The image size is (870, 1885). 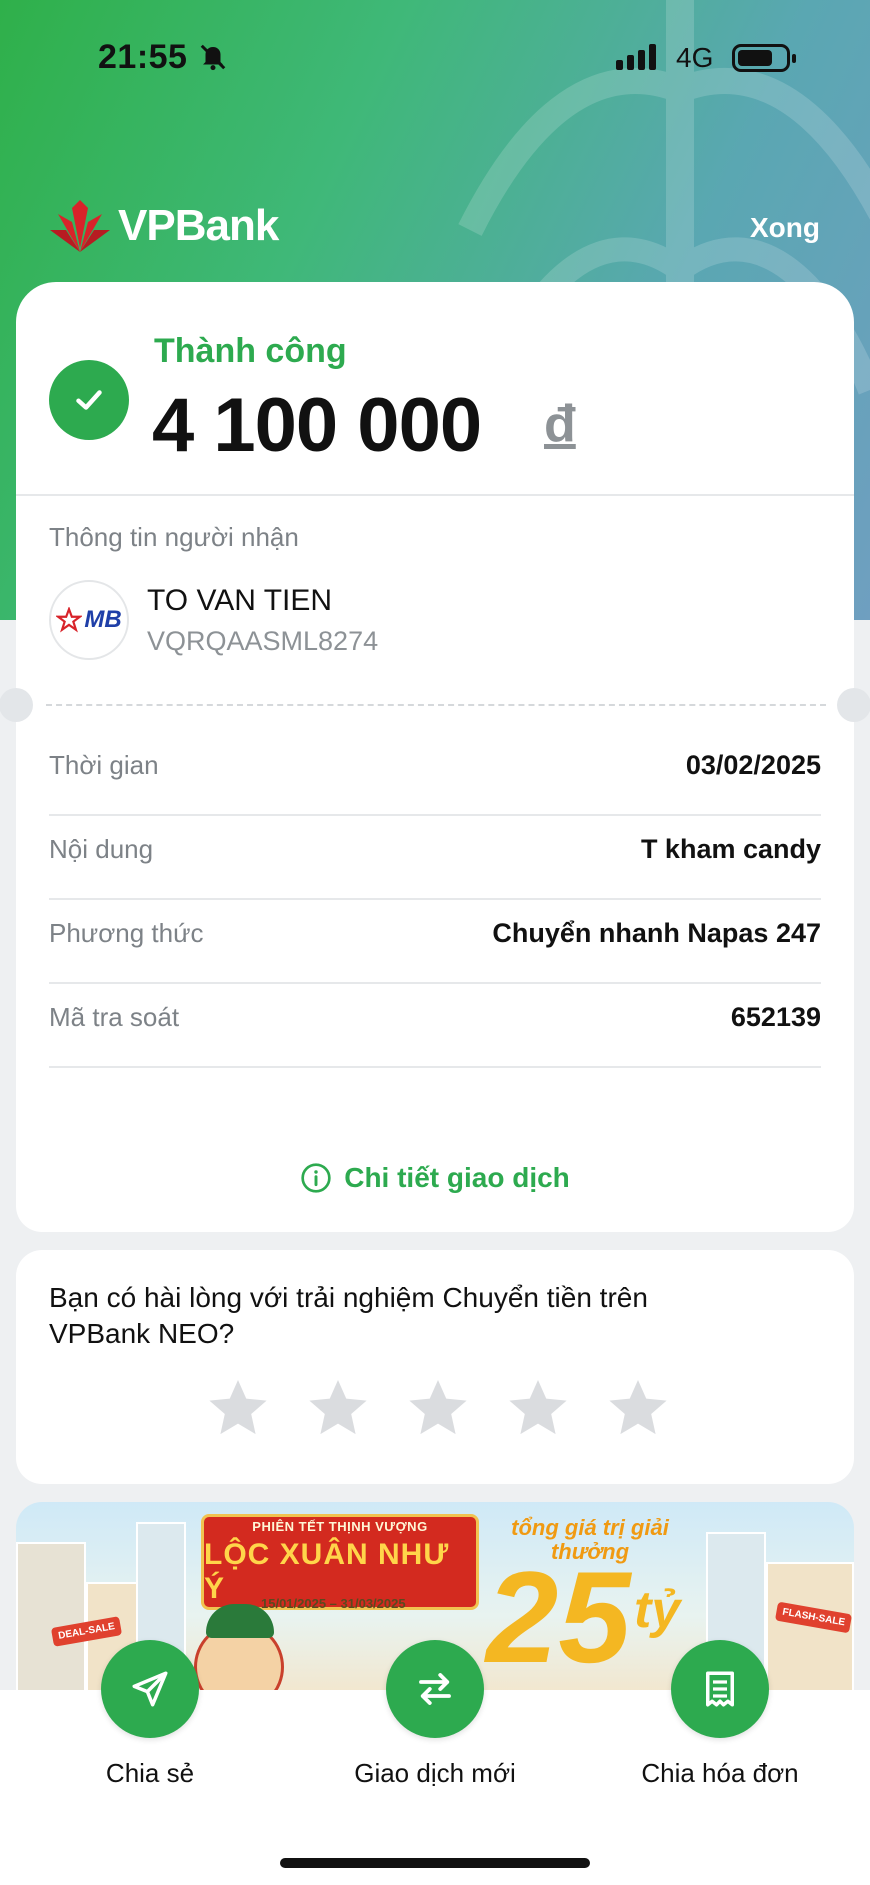 I want to click on detail-label: Mã tra soát, so click(x=114, y=1016).